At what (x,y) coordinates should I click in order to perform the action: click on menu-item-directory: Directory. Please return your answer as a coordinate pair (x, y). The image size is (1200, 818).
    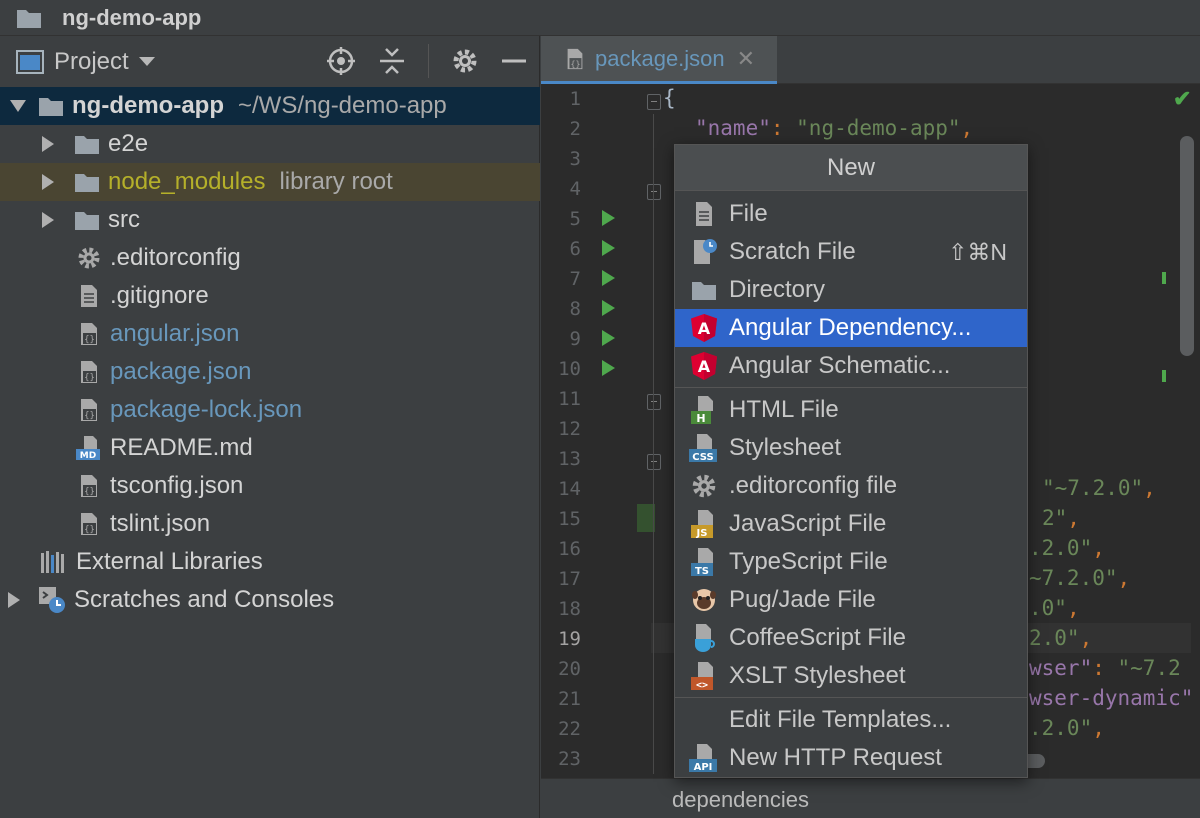
    Looking at the image, I should click on (851, 290).